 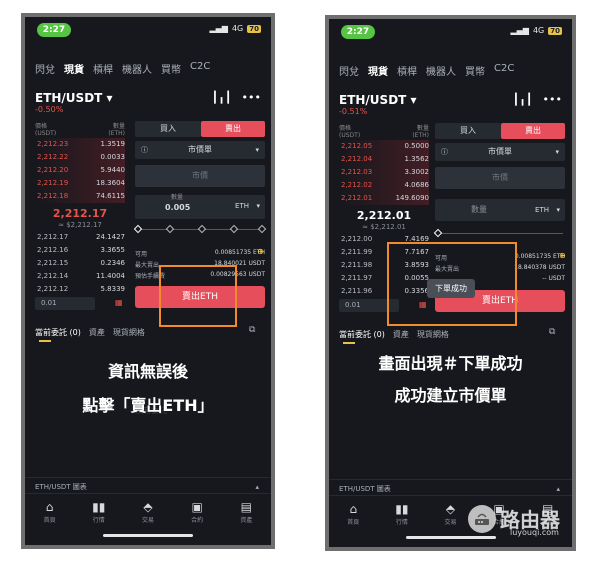 What do you see at coordinates (357, 252) in the screenshot?
I see `bid-price: 2,211.99` at bounding box center [357, 252].